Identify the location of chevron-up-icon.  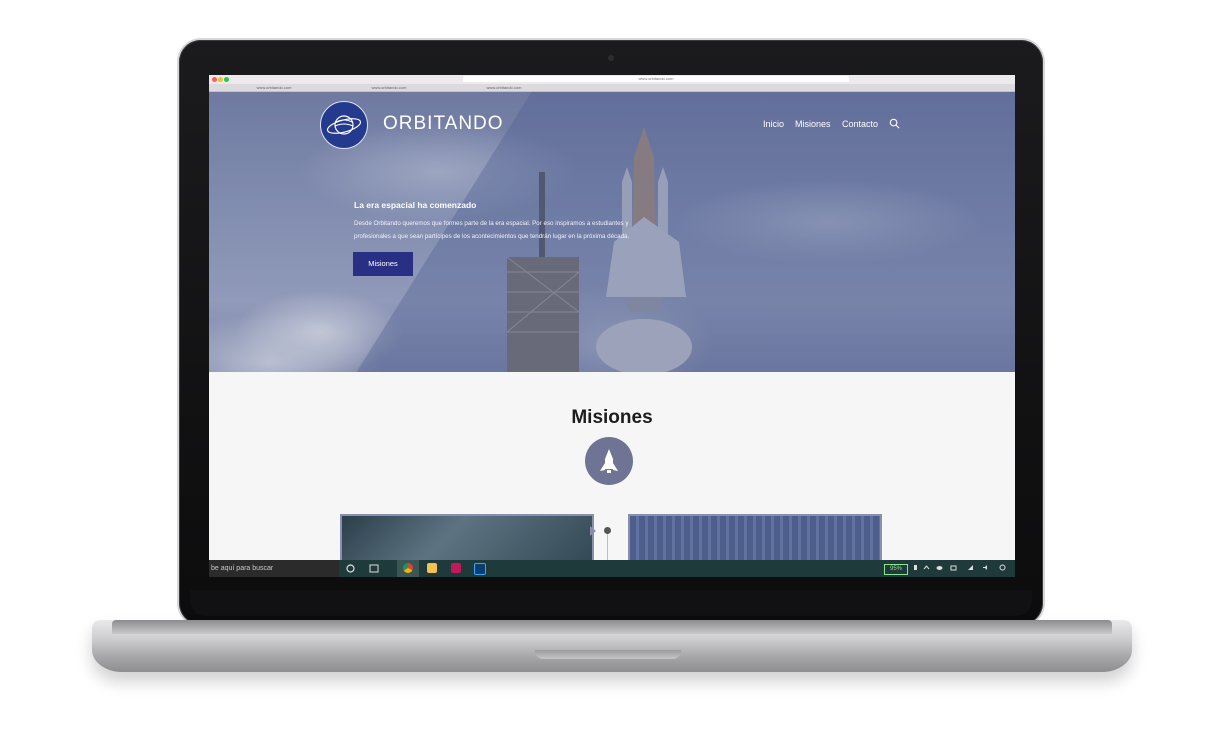
(926, 567).